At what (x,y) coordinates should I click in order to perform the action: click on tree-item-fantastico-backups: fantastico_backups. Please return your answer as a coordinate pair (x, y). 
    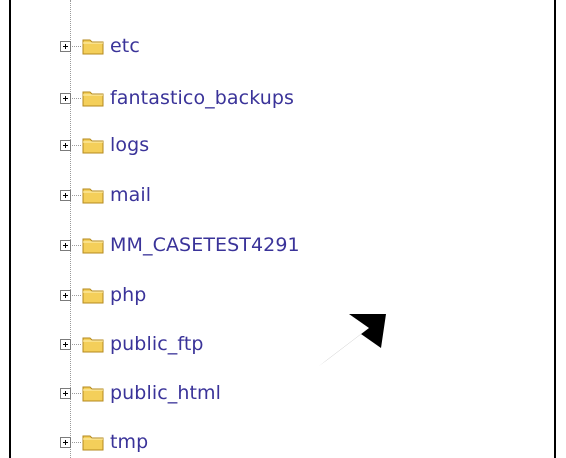
    Looking at the image, I should click on (177, 98).